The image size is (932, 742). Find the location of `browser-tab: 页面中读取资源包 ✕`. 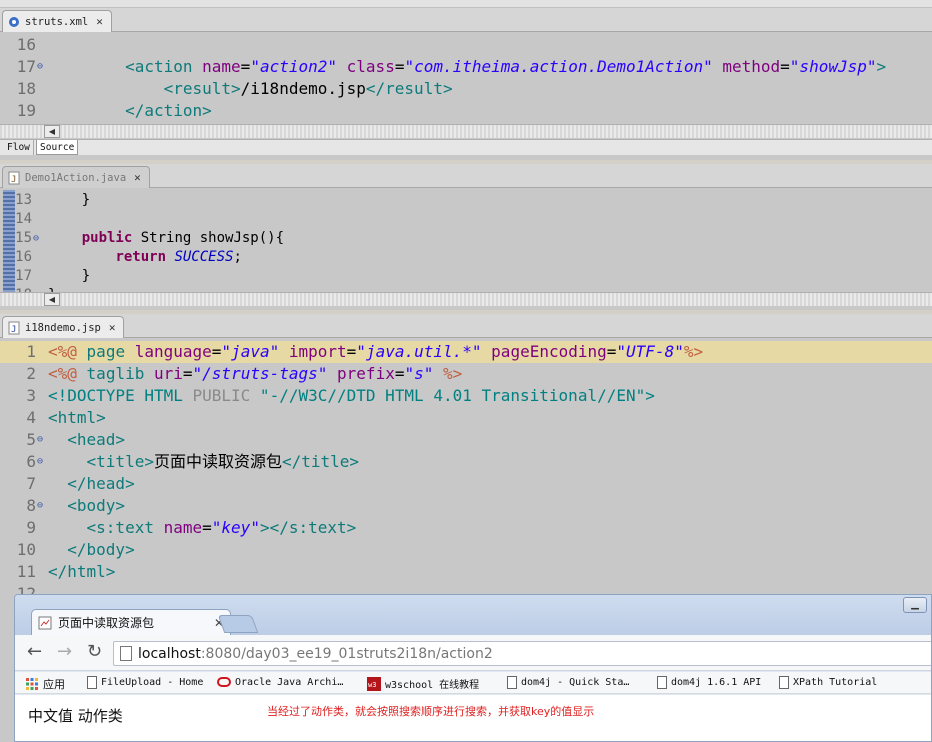

browser-tab: 页面中读取资源包 ✕ is located at coordinates (131, 622).